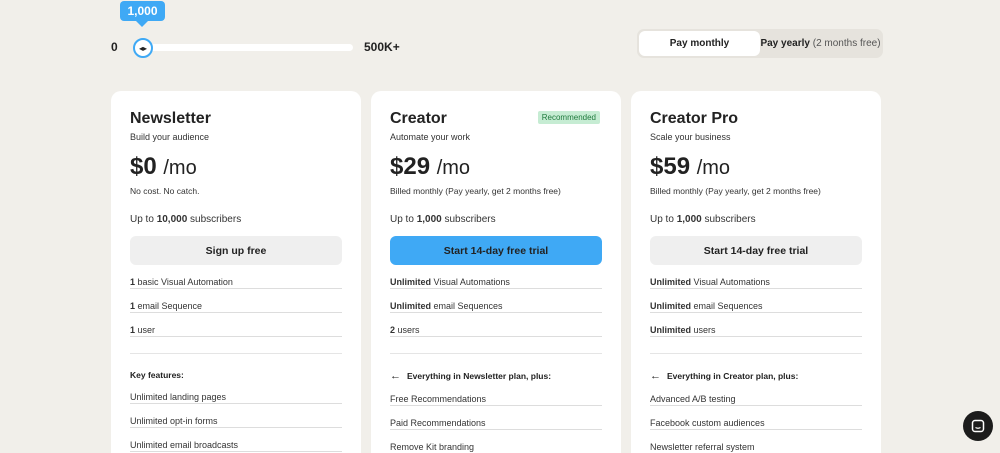  I want to click on key-feature-item: Facebook custom audiences, so click(756, 424).